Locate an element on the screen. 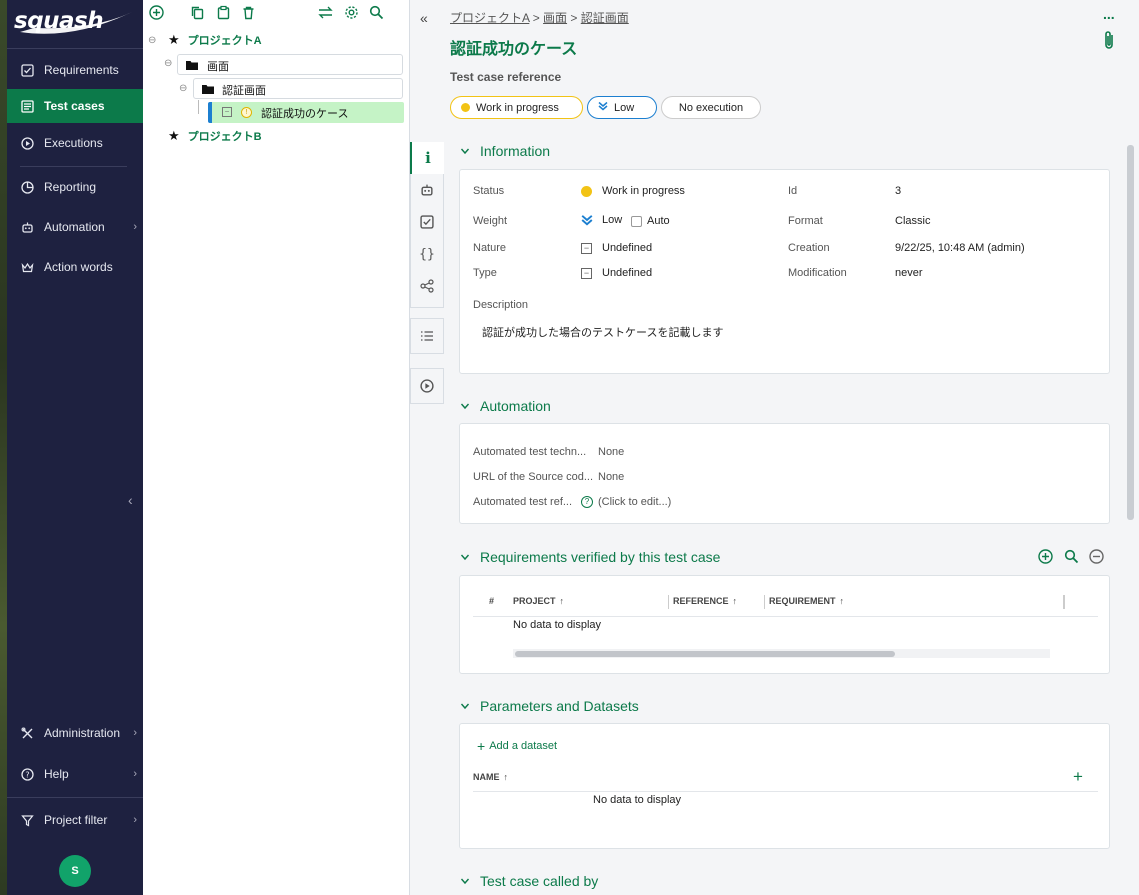 This screenshot has width=1139, height=895. gear-icon is located at coordinates (351, 12).